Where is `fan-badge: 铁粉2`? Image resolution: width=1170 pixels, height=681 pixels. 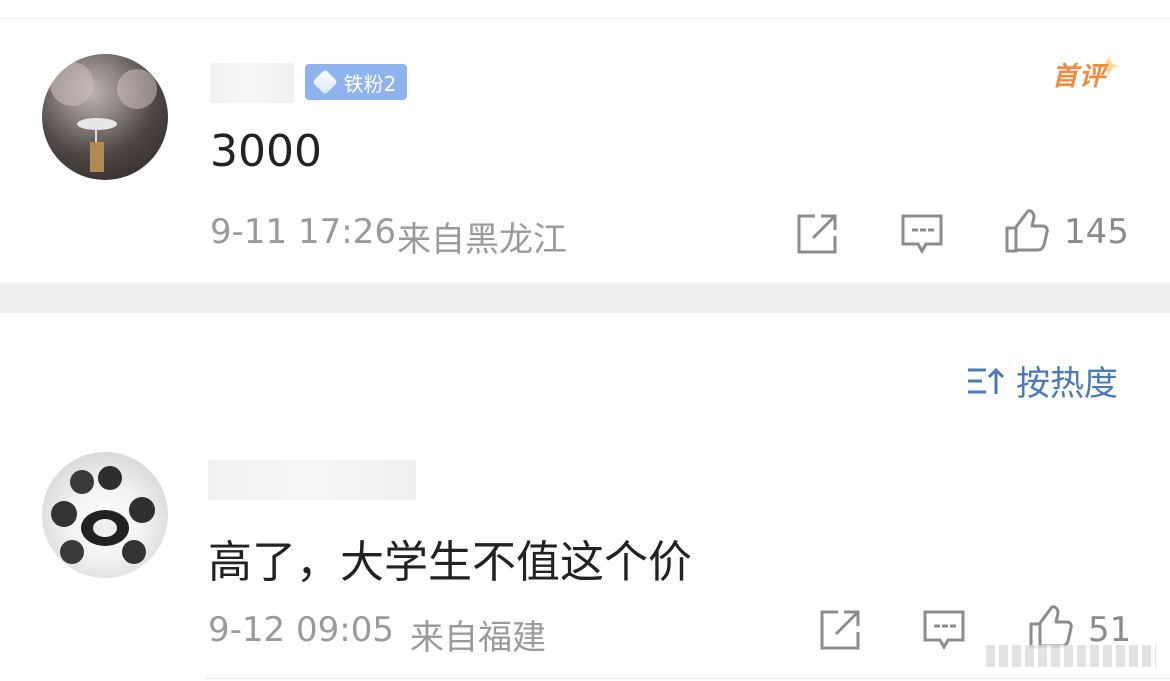 fan-badge: 铁粉2 is located at coordinates (356, 82).